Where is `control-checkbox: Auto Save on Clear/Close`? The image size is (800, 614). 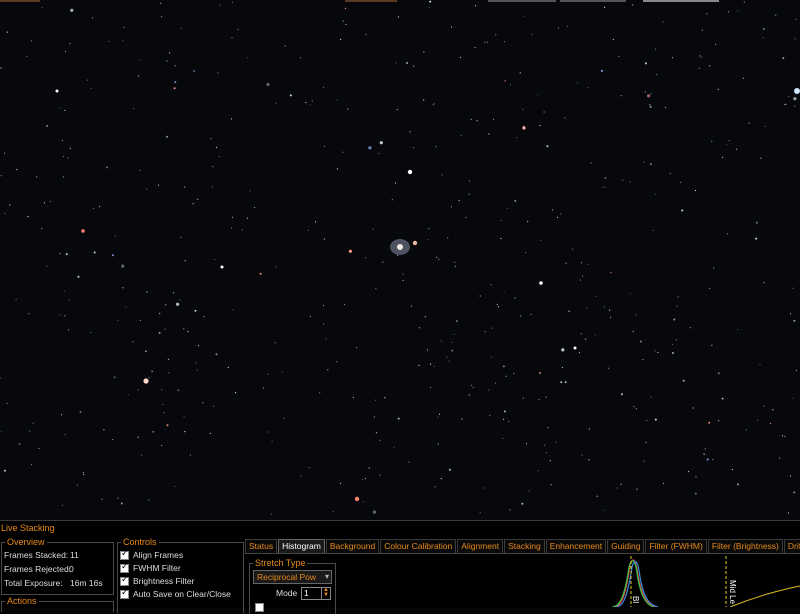
control-checkbox: Auto Save on Clear/Close is located at coordinates (175, 593).